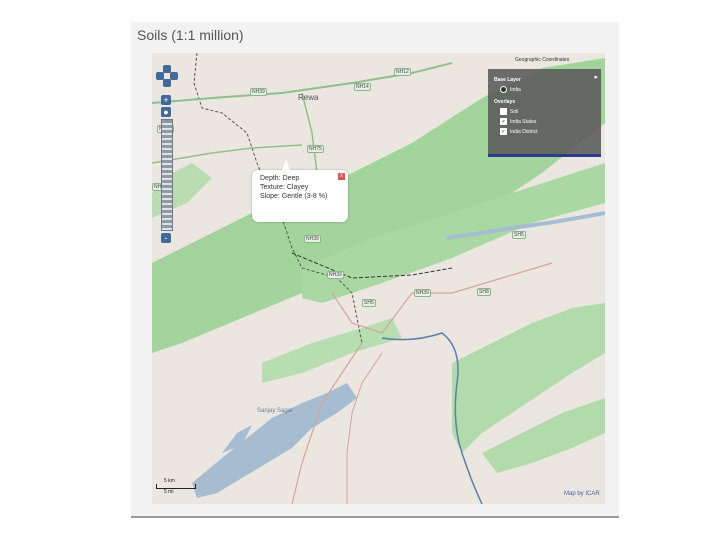 The width and height of the screenshot is (720, 540). What do you see at coordinates (315, 149) in the screenshot?
I see `road-shield: NH75` at bounding box center [315, 149].